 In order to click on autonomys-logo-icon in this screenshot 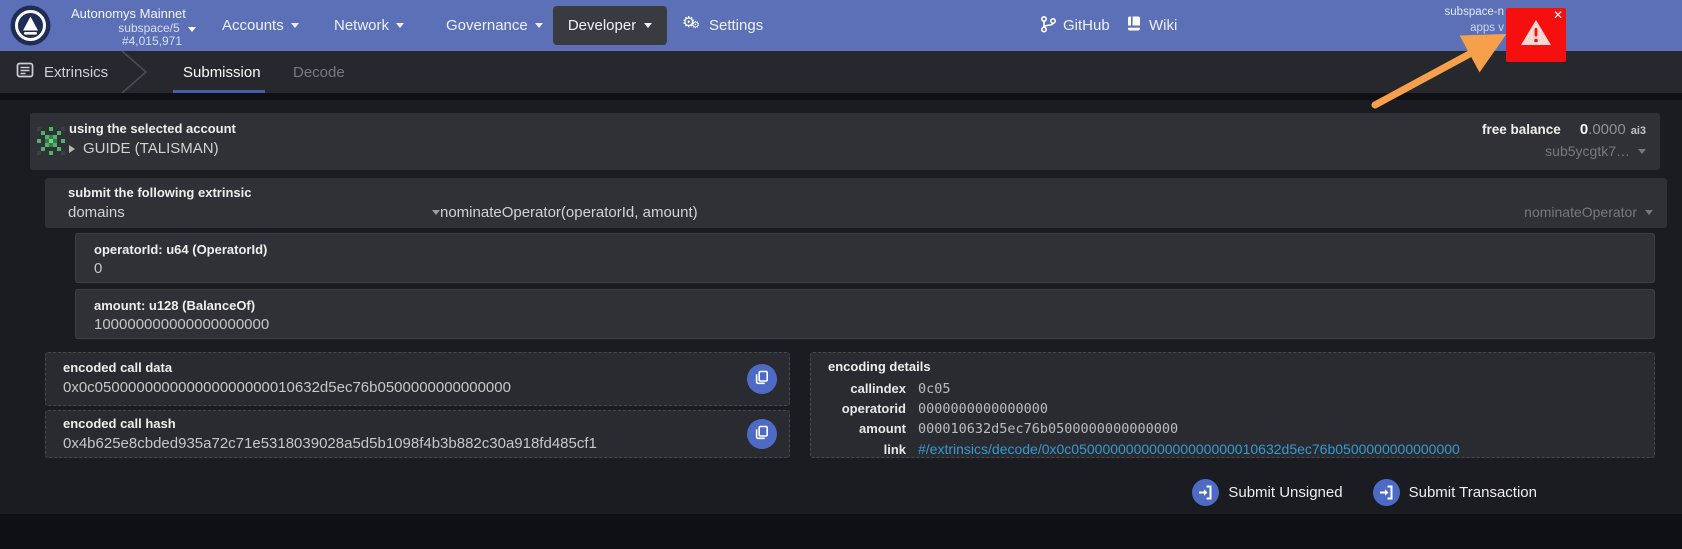, I will do `click(30, 25)`.